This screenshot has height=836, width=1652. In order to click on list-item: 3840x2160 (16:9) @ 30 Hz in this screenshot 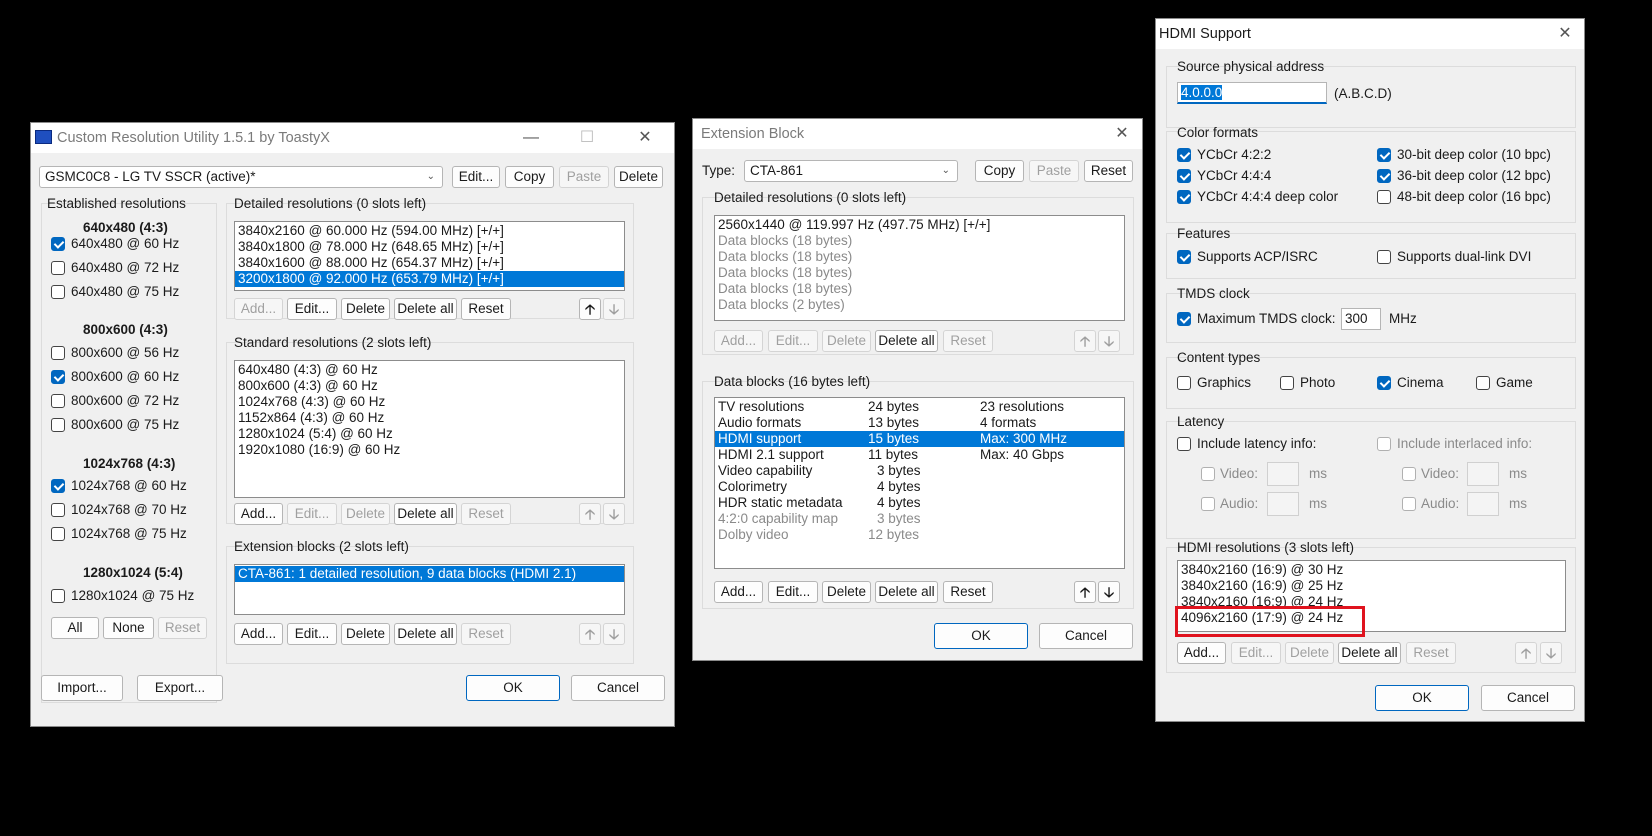, I will do `click(1371, 570)`.